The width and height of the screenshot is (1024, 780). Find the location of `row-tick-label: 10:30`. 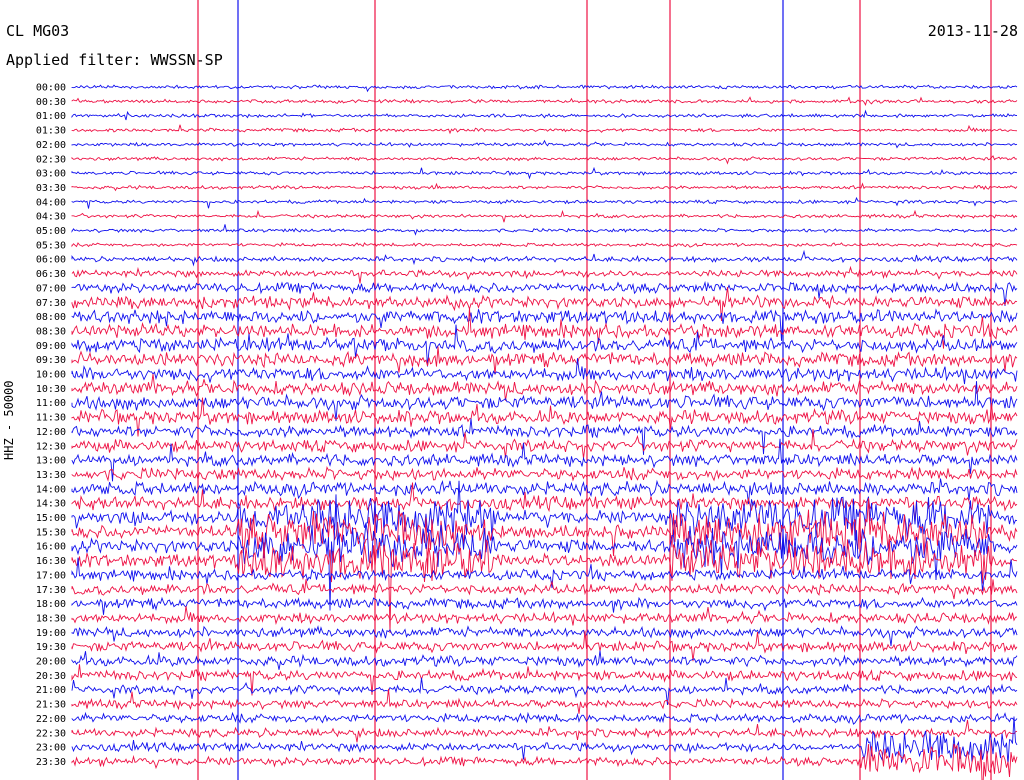

row-tick-label: 10:30 is located at coordinates (51, 389).